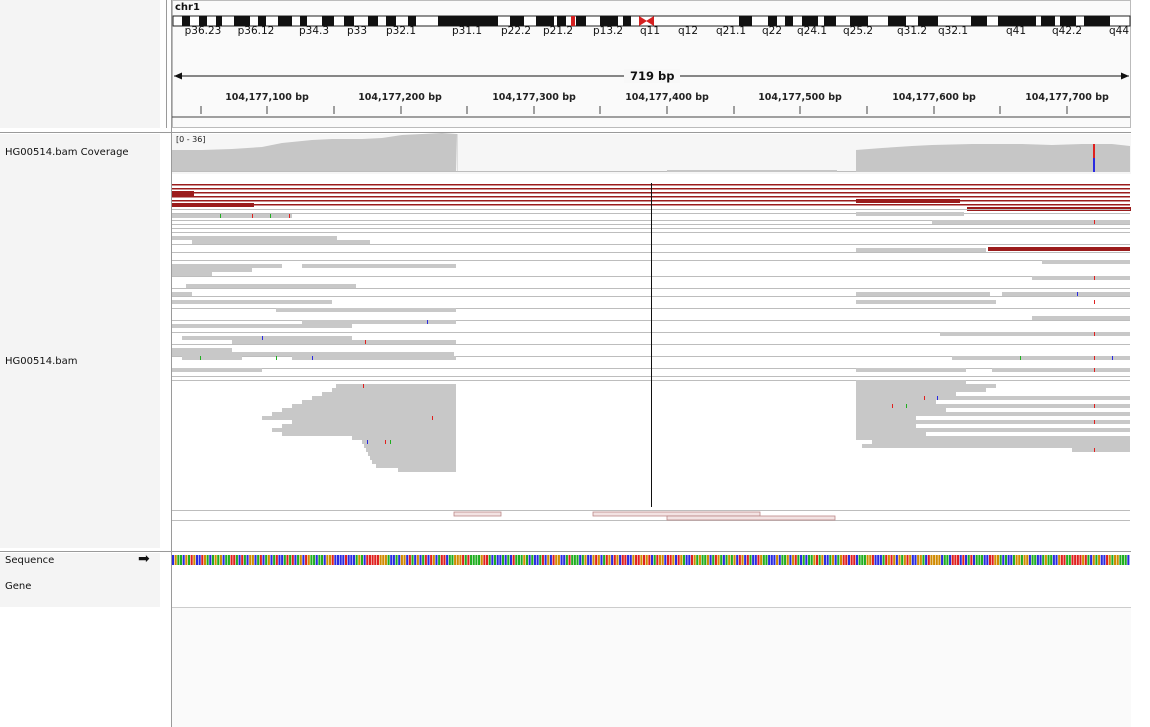 This screenshot has width=1150, height=727. I want to click on cytoband-label: p21.2, so click(558, 31).